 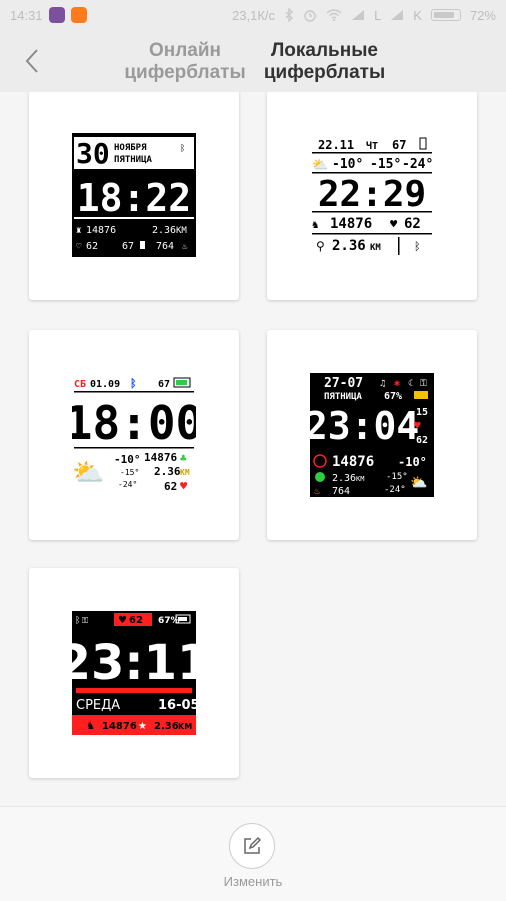 What do you see at coordinates (56, 15) in the screenshot?
I see `viber-icon` at bounding box center [56, 15].